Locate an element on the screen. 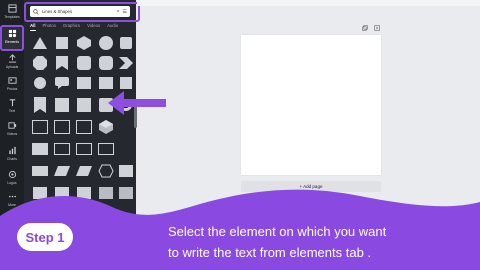  tab-audio: Audio is located at coordinates (112, 25).